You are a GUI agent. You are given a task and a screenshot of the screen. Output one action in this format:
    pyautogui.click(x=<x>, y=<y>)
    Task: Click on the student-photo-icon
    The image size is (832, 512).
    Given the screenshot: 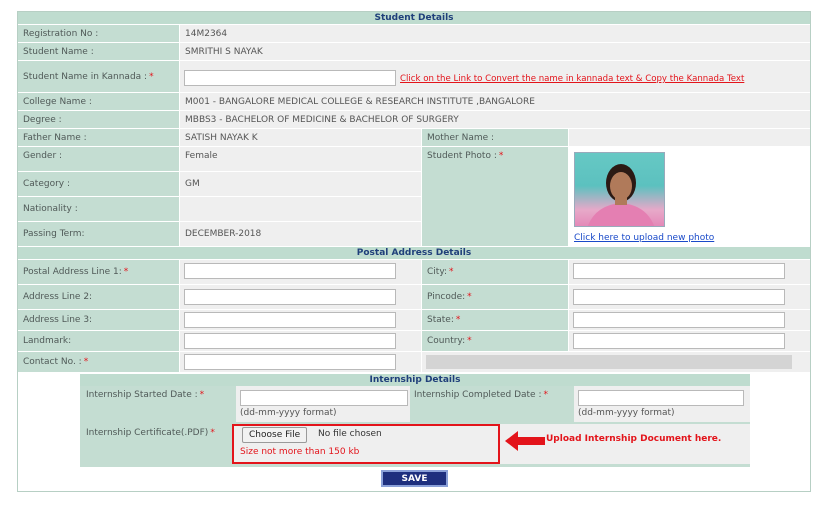 What is the action you would take?
    pyautogui.click(x=621, y=195)
    